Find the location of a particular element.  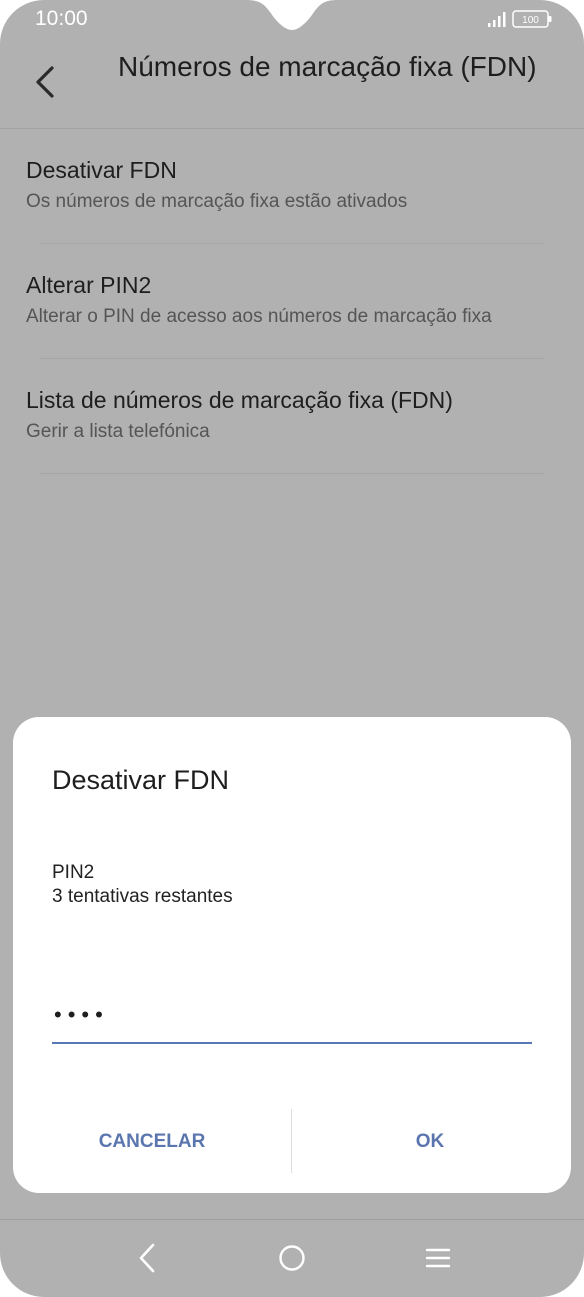

list-divider is located at coordinates (292, 473).